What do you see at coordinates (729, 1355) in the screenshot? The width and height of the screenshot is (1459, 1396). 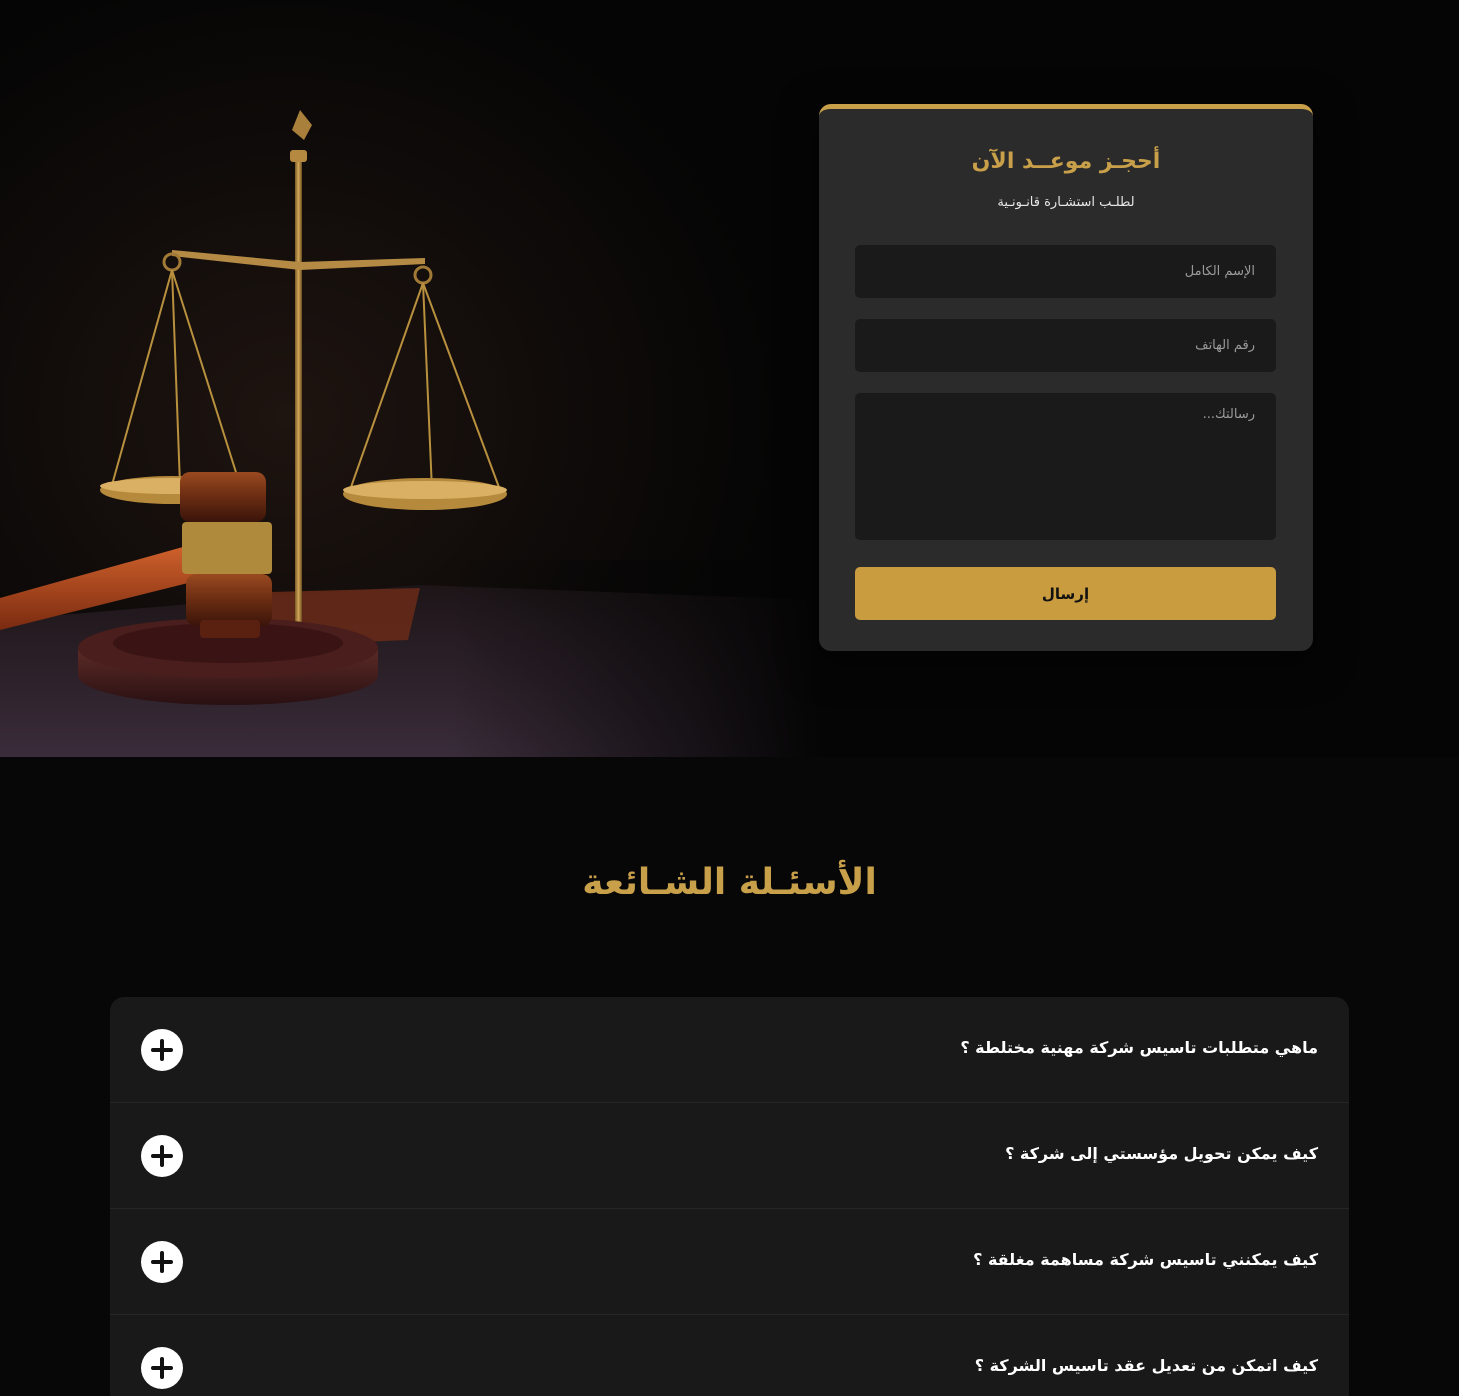 I see `faq-item: كيف اتمكن من تعديل عقد تاسيس الشركة ؟` at bounding box center [729, 1355].